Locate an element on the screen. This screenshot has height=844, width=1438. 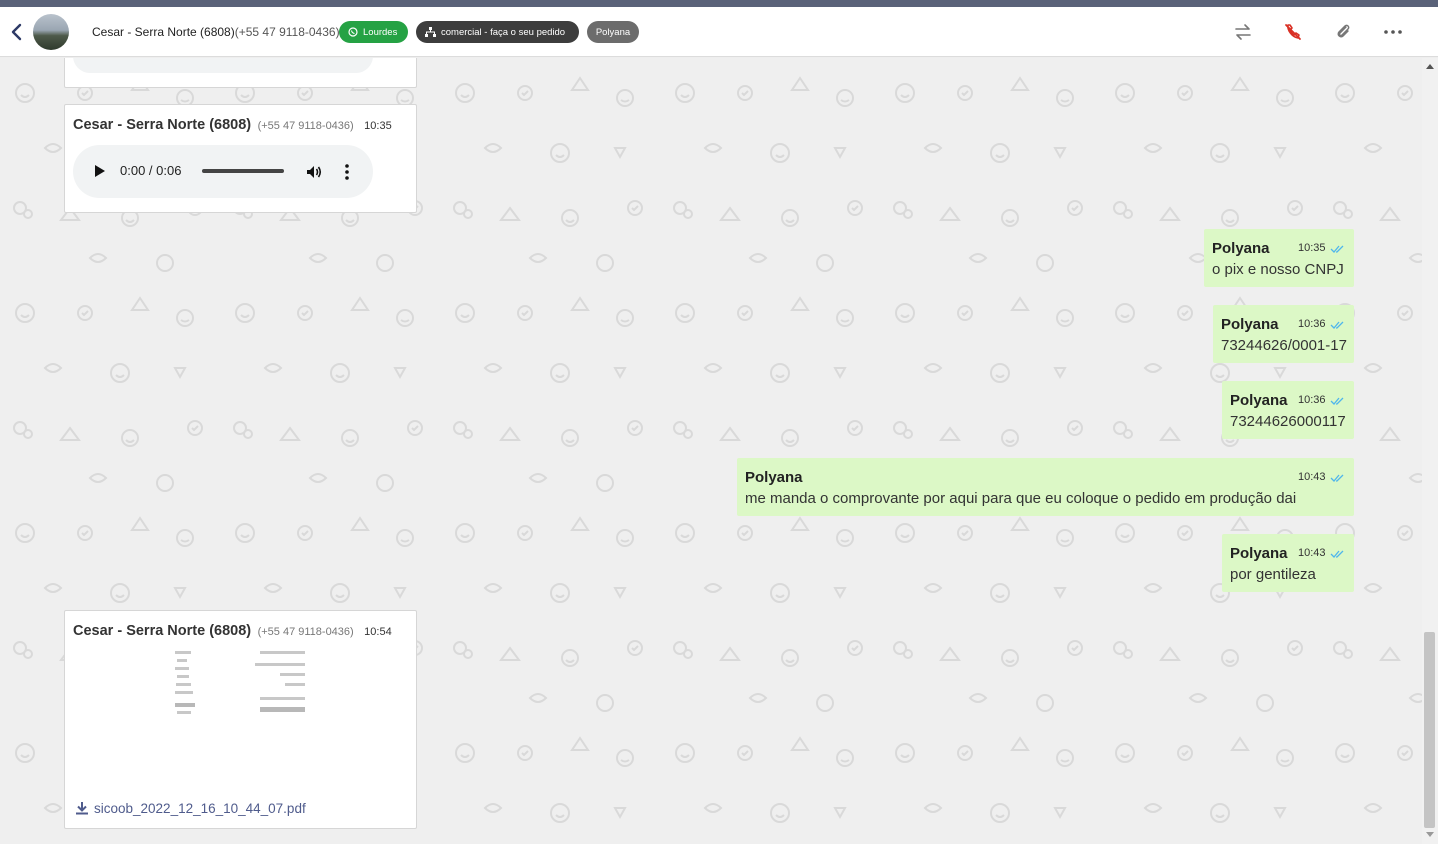
end-call-icon is located at coordinates (1293, 32).